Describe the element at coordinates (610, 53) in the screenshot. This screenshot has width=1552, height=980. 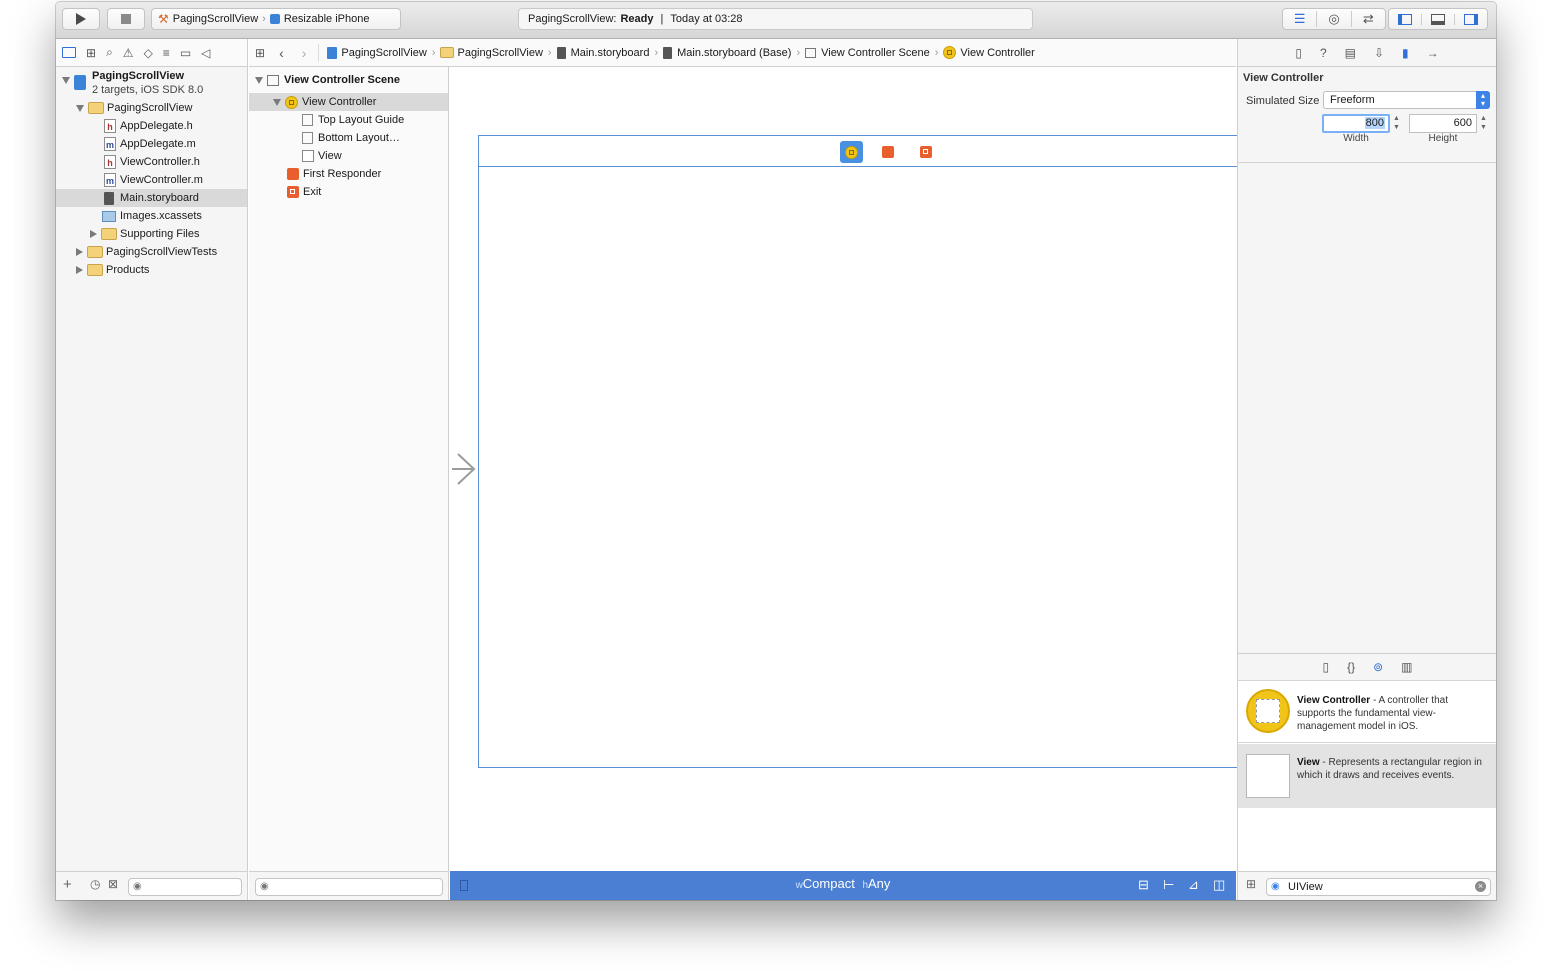
I see `breadcrumb-item-storyboard: Main.storyboard` at that location.